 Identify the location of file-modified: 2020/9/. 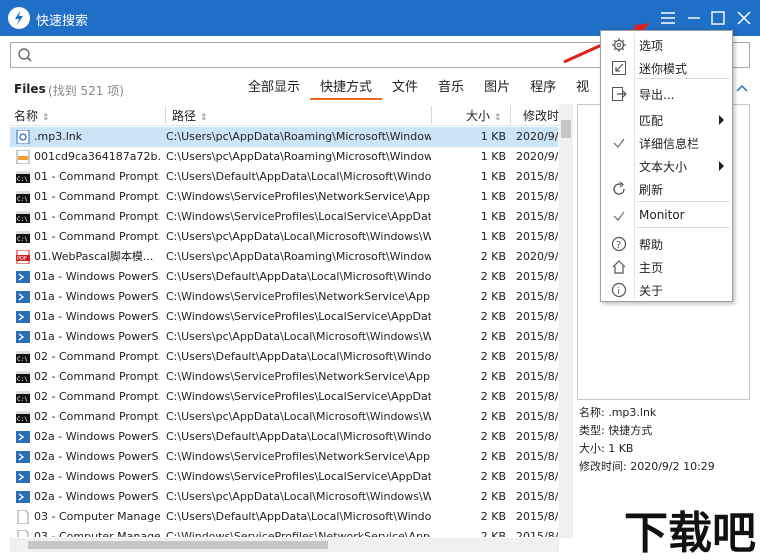
(537, 136).